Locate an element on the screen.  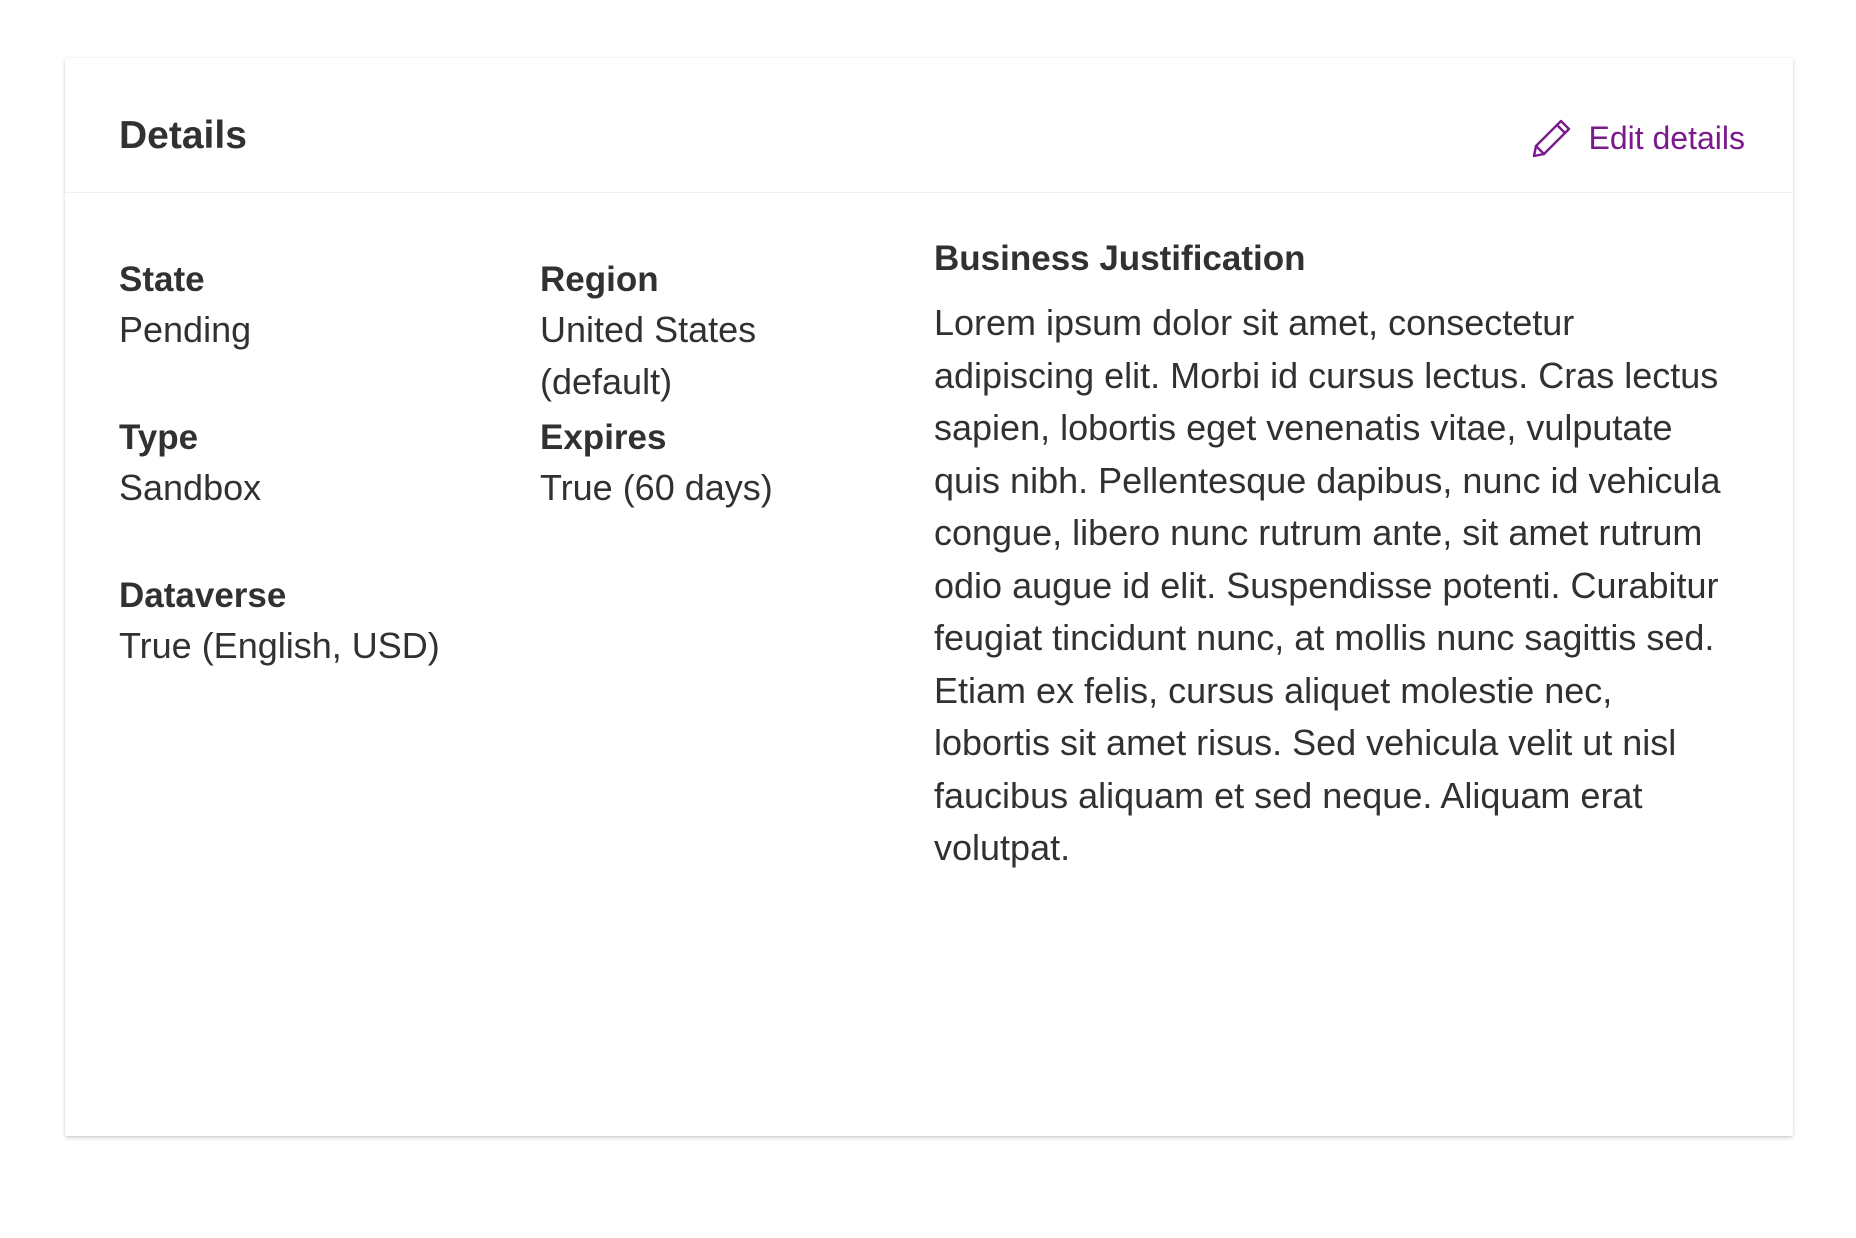
field-region-value: United States (default) is located at coordinates (648, 355).